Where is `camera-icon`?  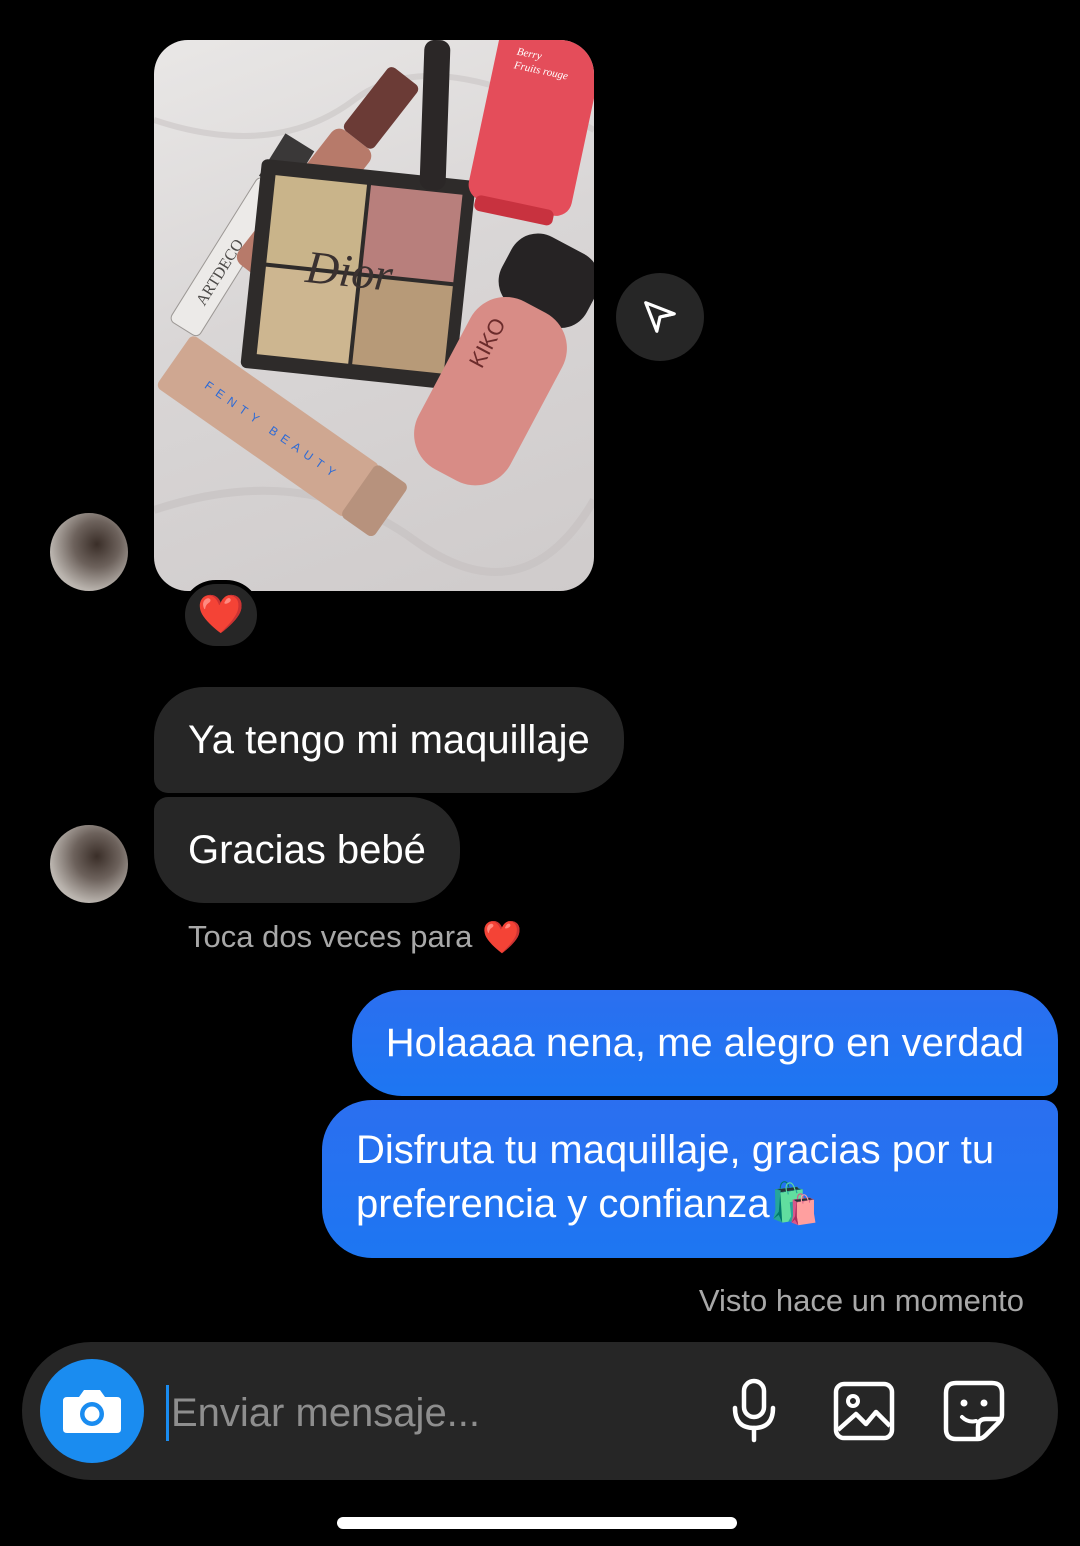
camera-icon is located at coordinates (92, 1411).